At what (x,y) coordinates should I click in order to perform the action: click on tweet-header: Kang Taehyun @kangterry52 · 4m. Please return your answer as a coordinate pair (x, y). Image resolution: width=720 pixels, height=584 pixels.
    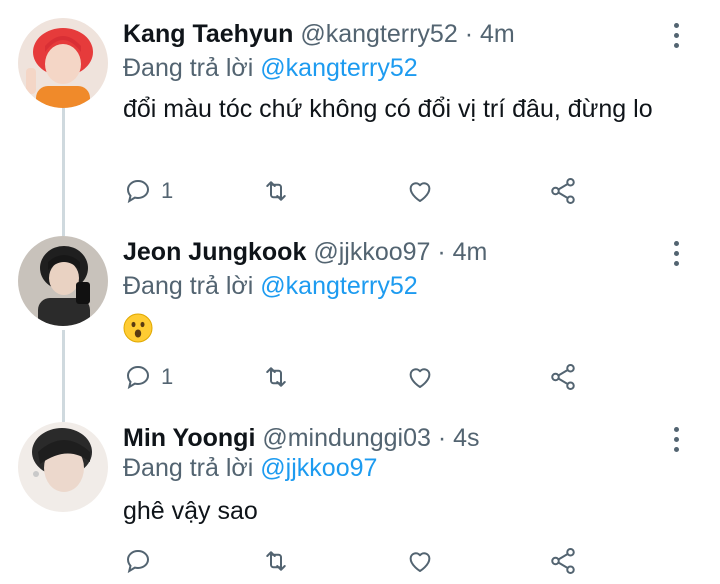
    Looking at the image, I should click on (319, 34).